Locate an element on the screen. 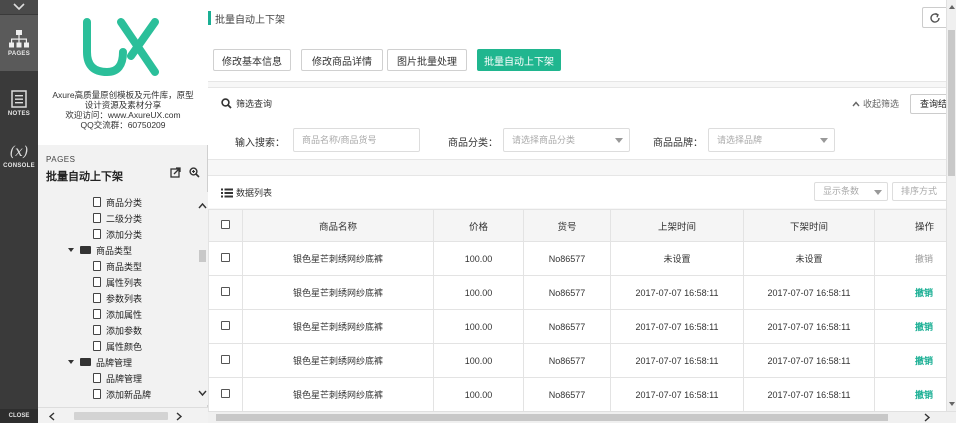  promo-line: Axure高质量原创模板及元件库，原型 is located at coordinates (123, 95).